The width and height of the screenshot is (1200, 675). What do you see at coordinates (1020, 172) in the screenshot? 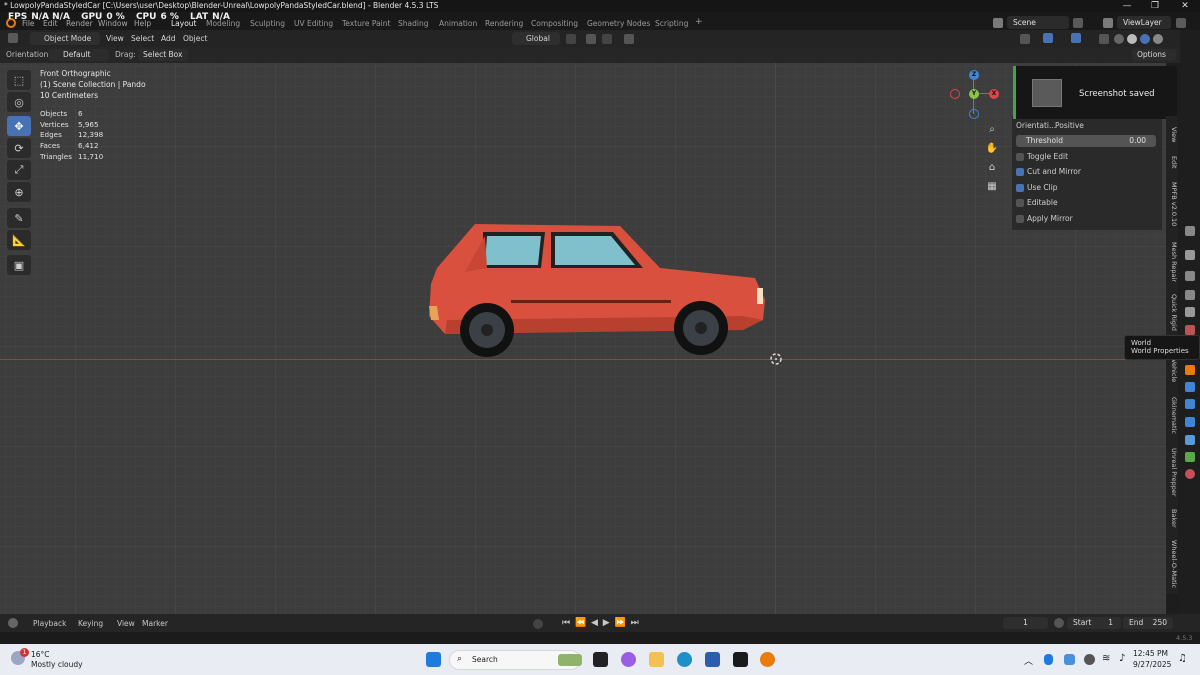
I see `cut-and-mirror-checkbox` at bounding box center [1020, 172].